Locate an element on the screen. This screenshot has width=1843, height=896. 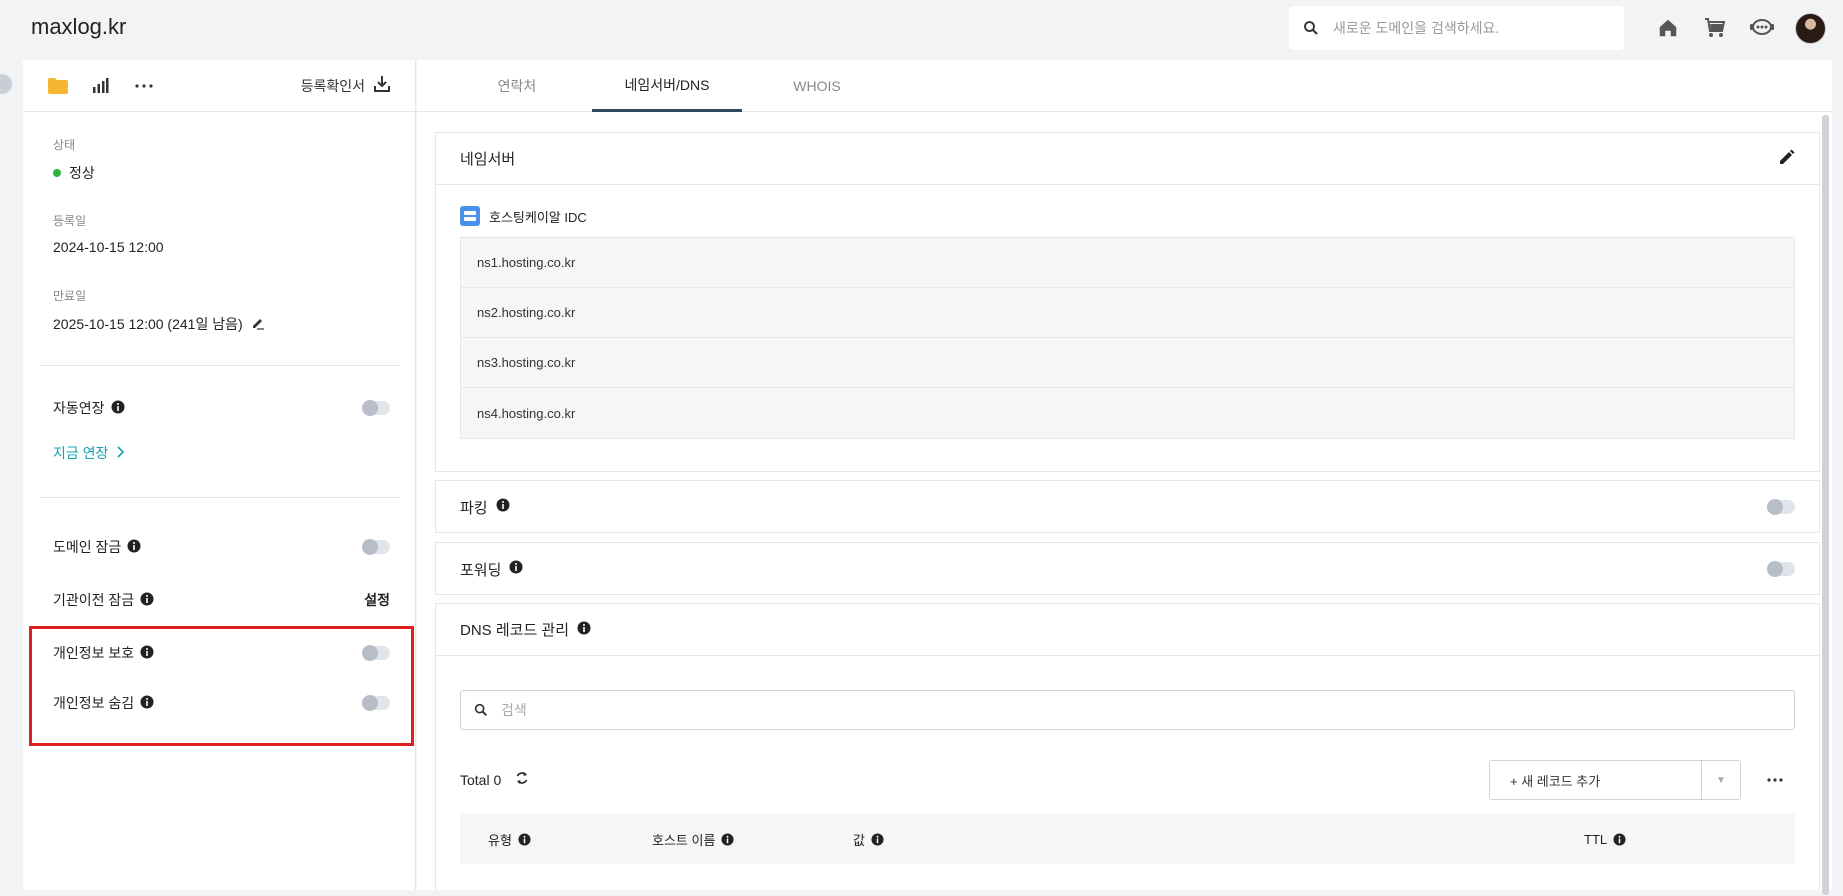
home-icon is located at coordinates (1668, 28).